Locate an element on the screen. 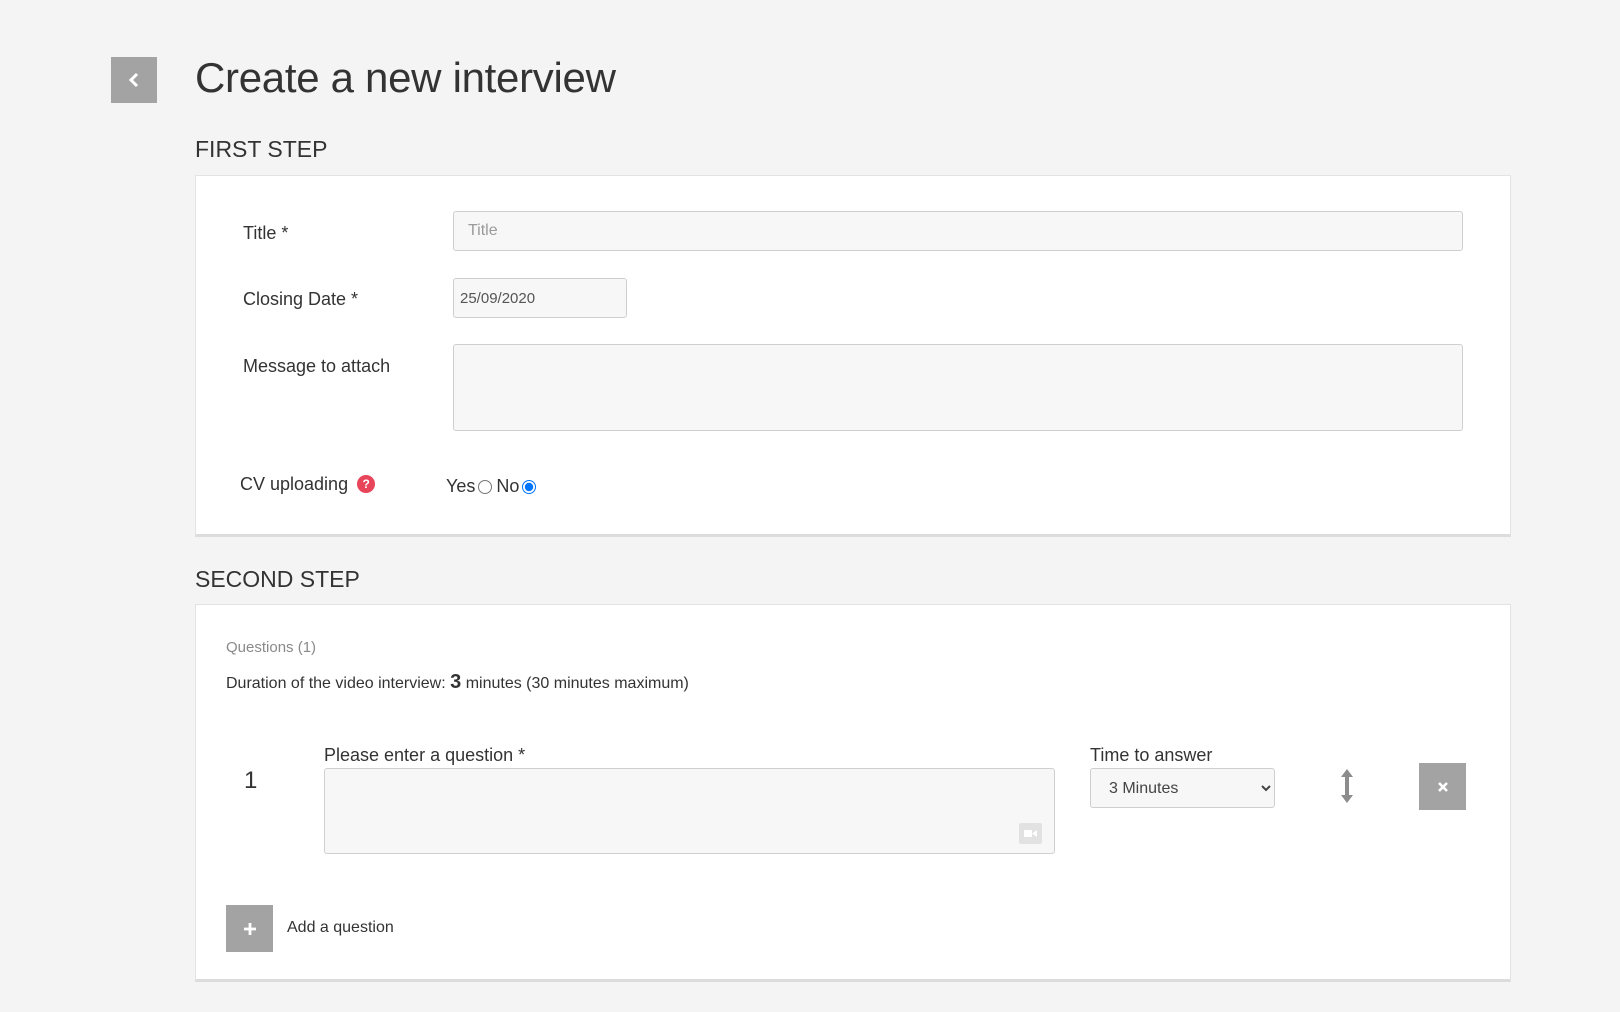  first-step-heading: FIRST STEP is located at coordinates (261, 149).